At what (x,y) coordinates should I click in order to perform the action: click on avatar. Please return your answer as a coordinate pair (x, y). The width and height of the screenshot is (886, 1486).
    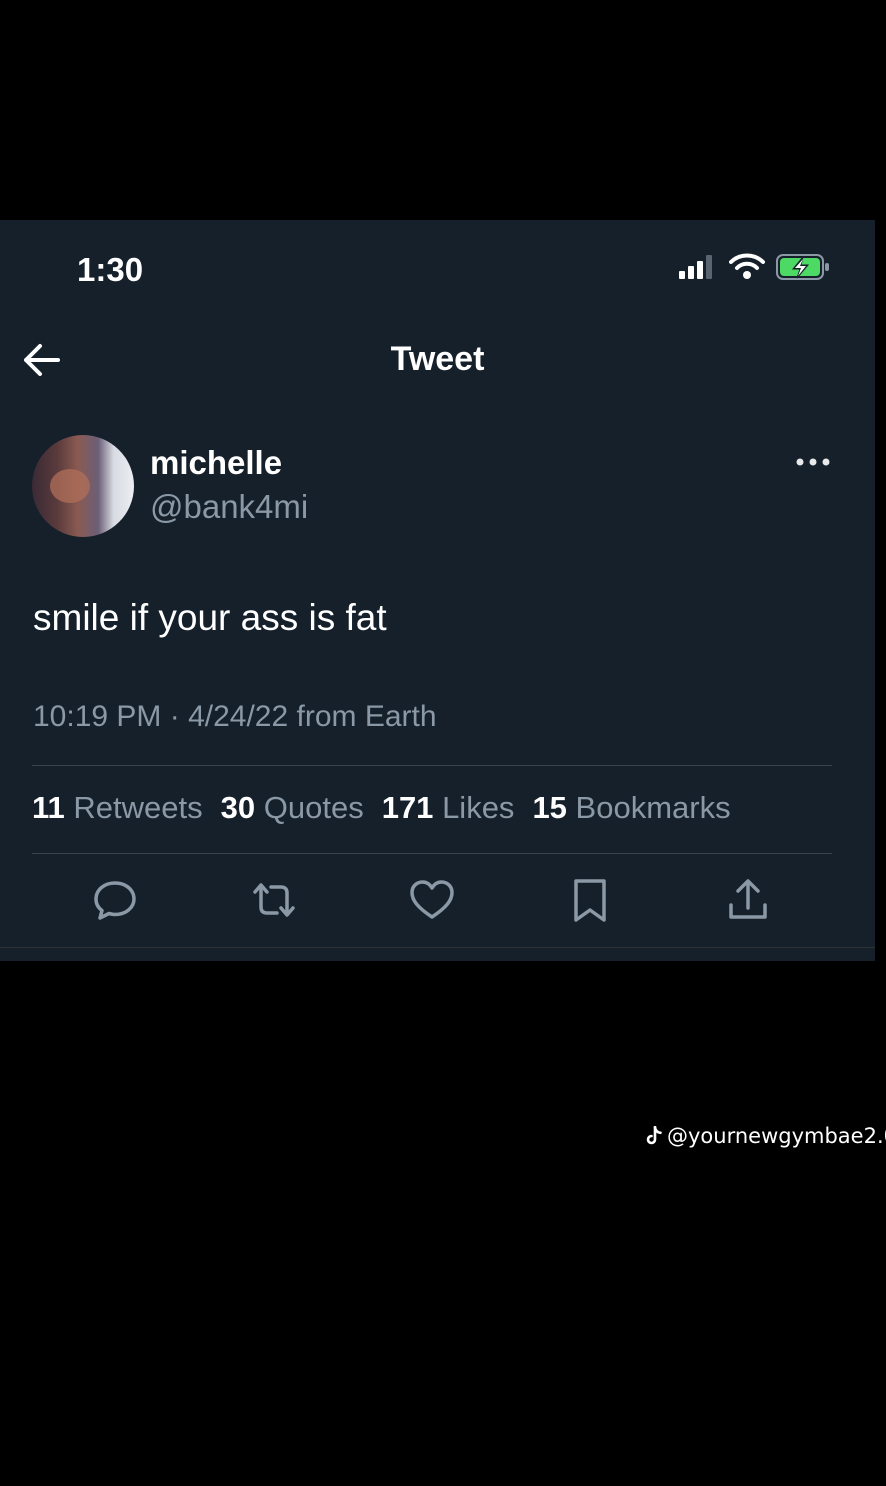
    Looking at the image, I should click on (83, 486).